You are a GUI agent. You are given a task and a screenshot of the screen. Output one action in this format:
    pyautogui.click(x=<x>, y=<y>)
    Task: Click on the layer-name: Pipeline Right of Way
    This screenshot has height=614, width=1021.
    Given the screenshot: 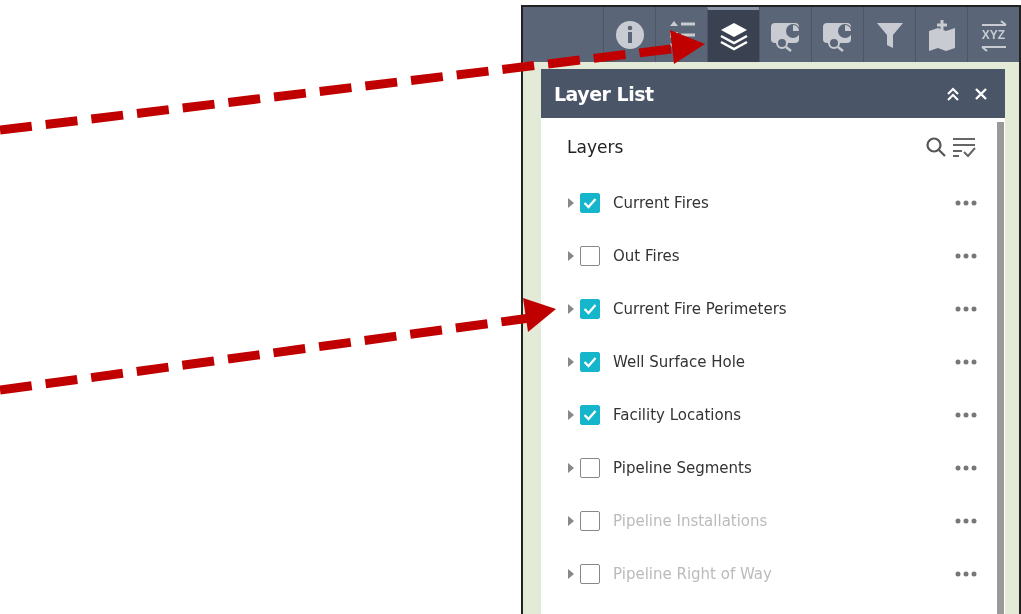 What is the action you would take?
    pyautogui.click(x=693, y=573)
    